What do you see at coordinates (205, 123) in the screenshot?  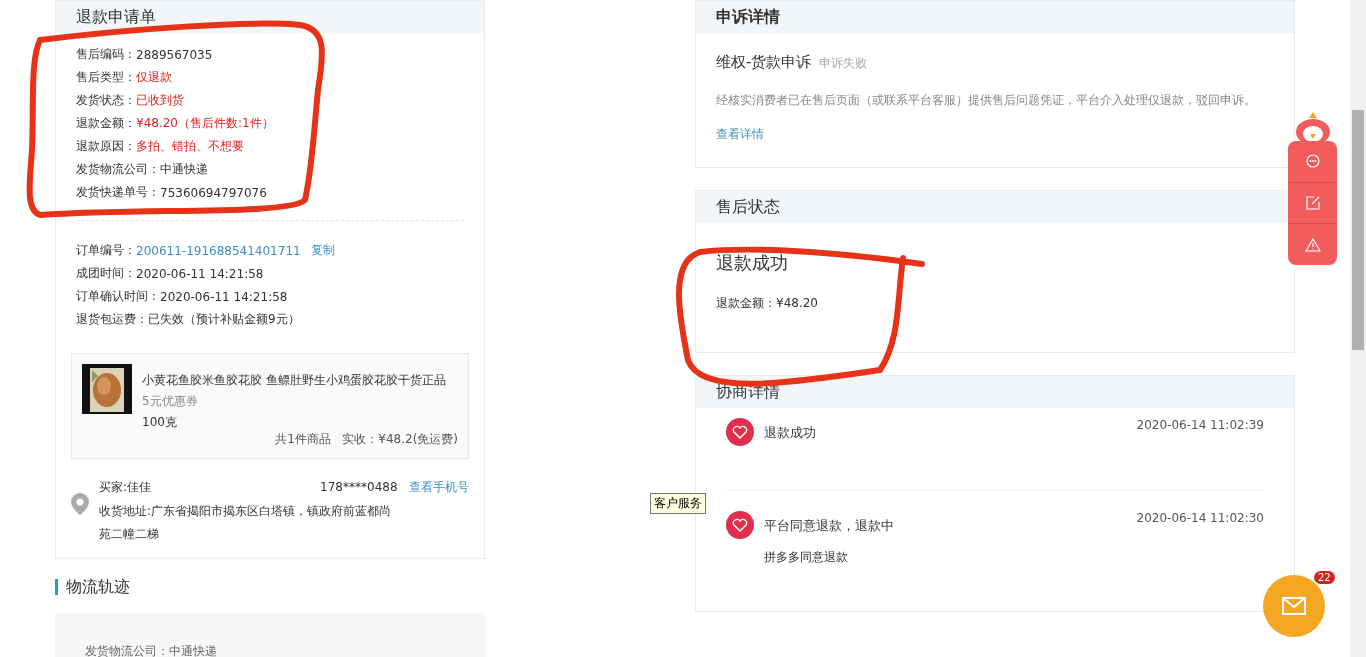 I see `field-value: ¥48.20（售后件数:1件）` at bounding box center [205, 123].